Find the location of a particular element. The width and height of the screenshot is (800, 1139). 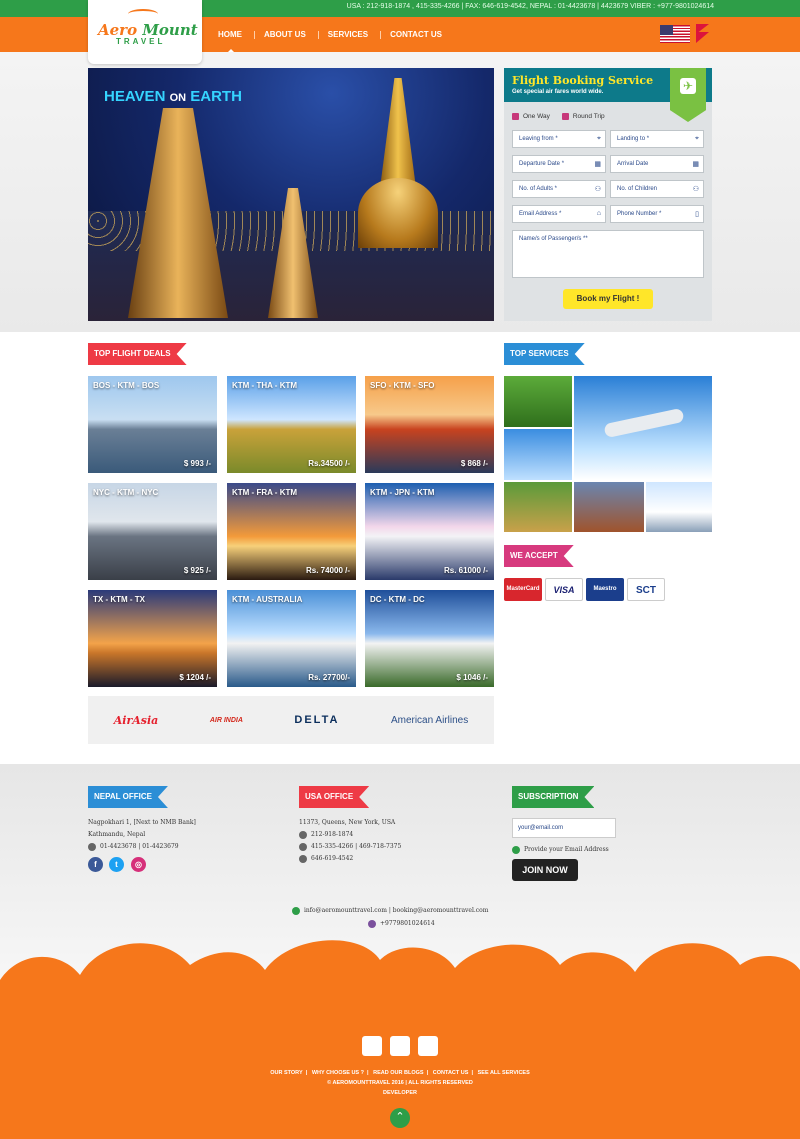

deal-card: KTM - AUSTRALIA Rs. 27700/- is located at coordinates (291, 638).